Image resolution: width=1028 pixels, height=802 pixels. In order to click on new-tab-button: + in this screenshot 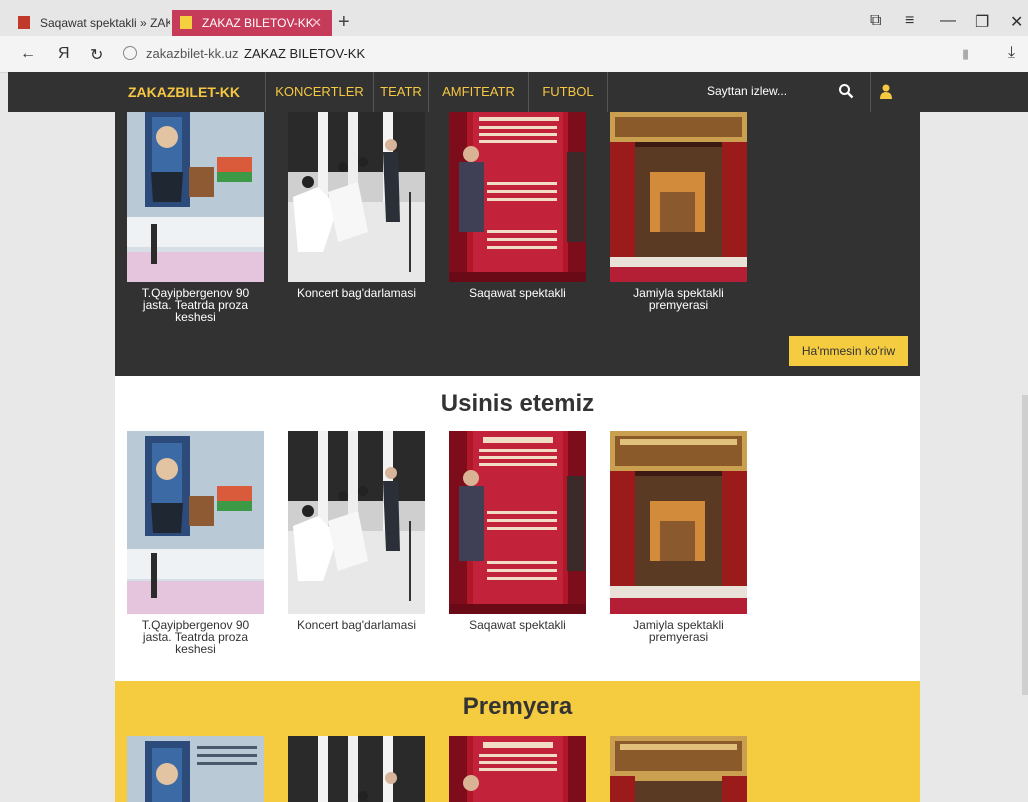, I will do `click(344, 22)`.